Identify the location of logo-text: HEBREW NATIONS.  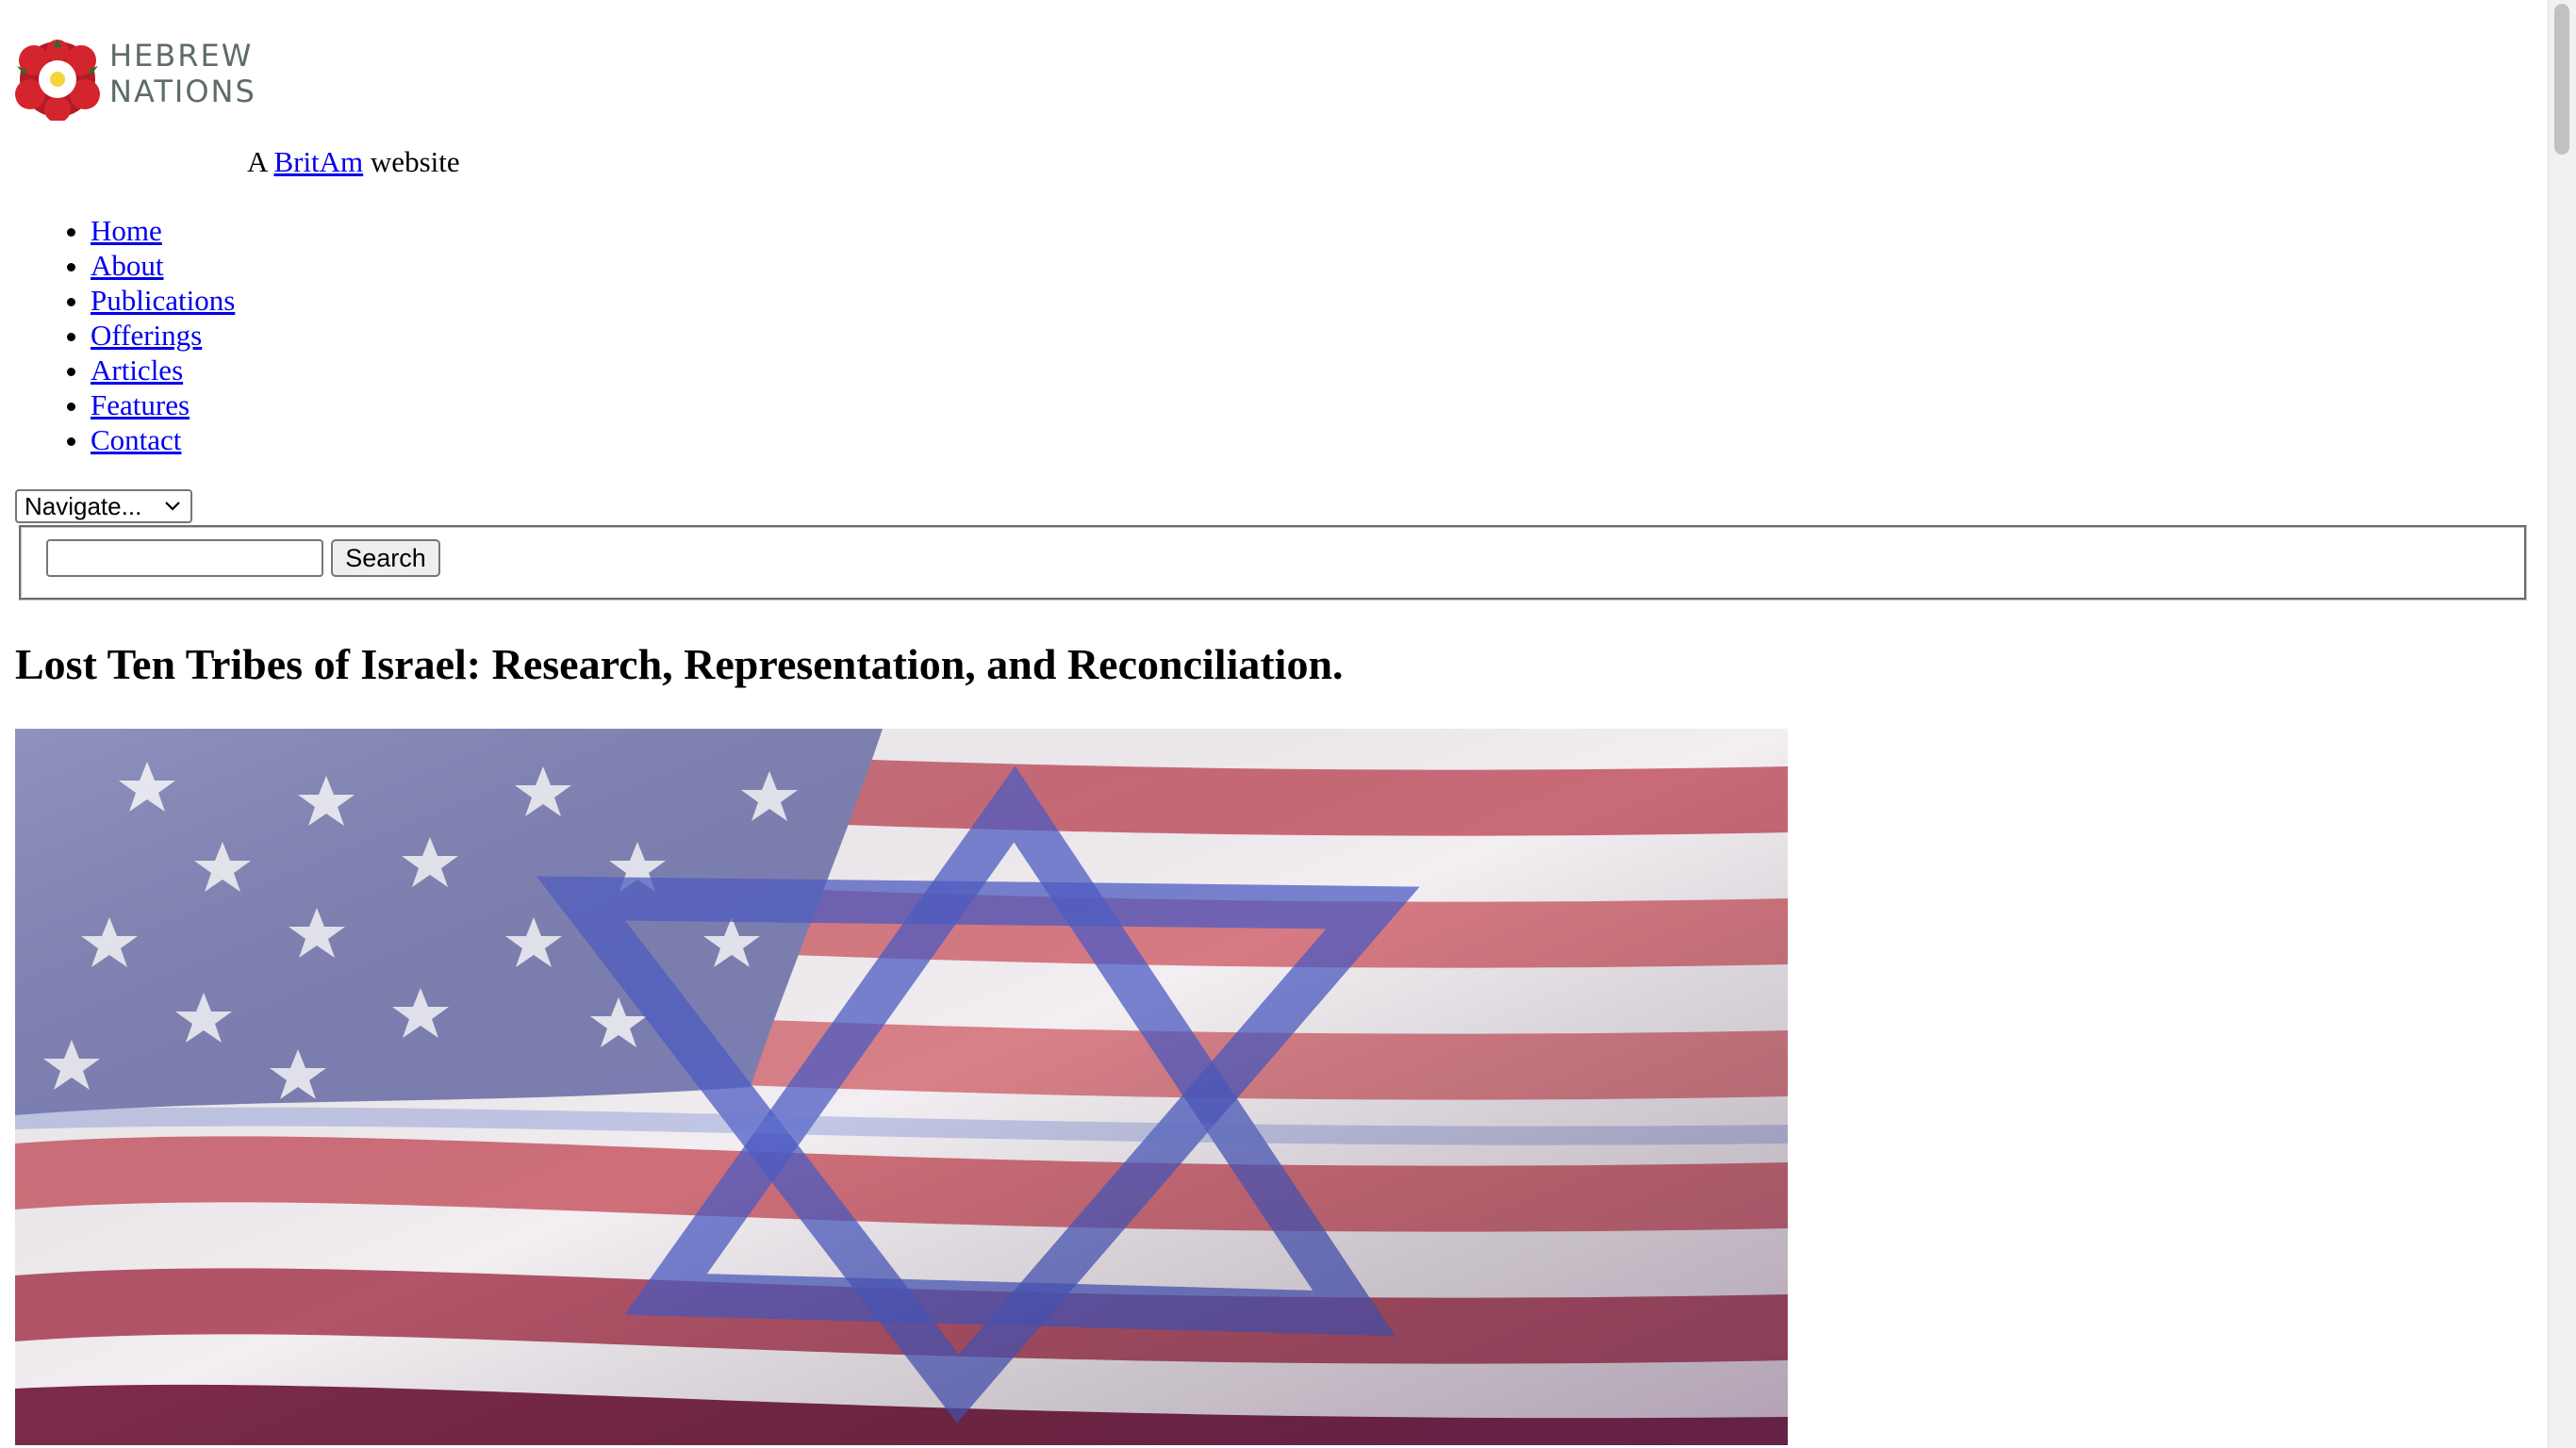
(182, 73).